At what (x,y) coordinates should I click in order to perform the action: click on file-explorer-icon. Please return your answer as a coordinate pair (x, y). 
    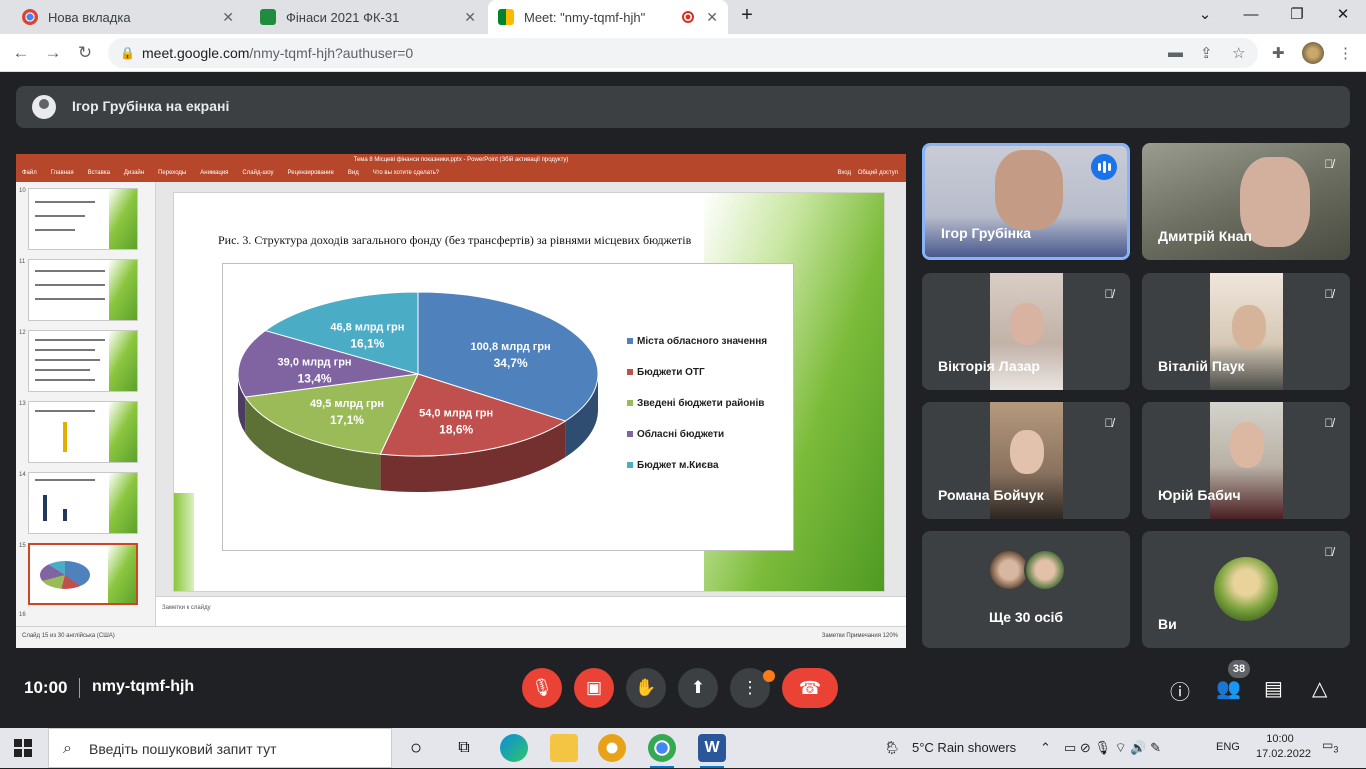
    Looking at the image, I should click on (564, 748).